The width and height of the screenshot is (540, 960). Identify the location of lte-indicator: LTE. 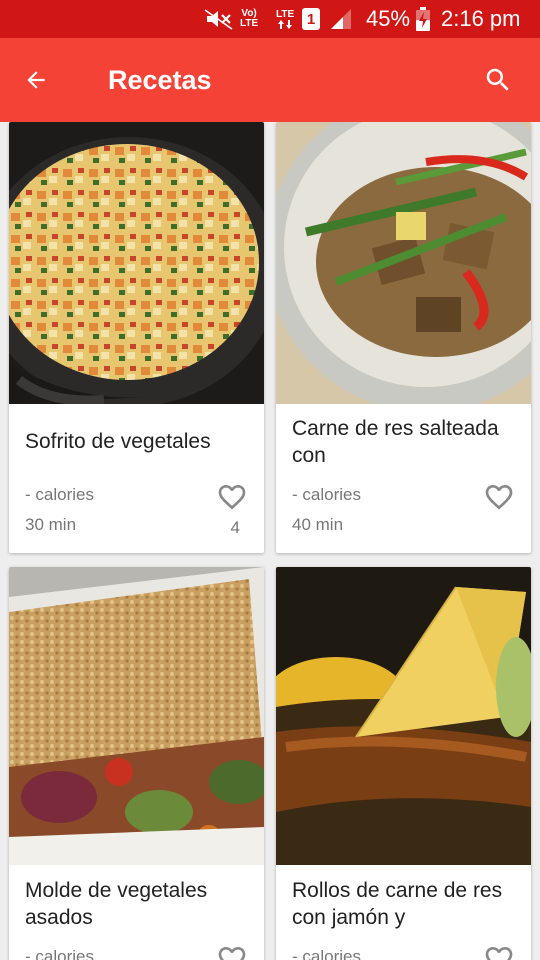
(285, 19).